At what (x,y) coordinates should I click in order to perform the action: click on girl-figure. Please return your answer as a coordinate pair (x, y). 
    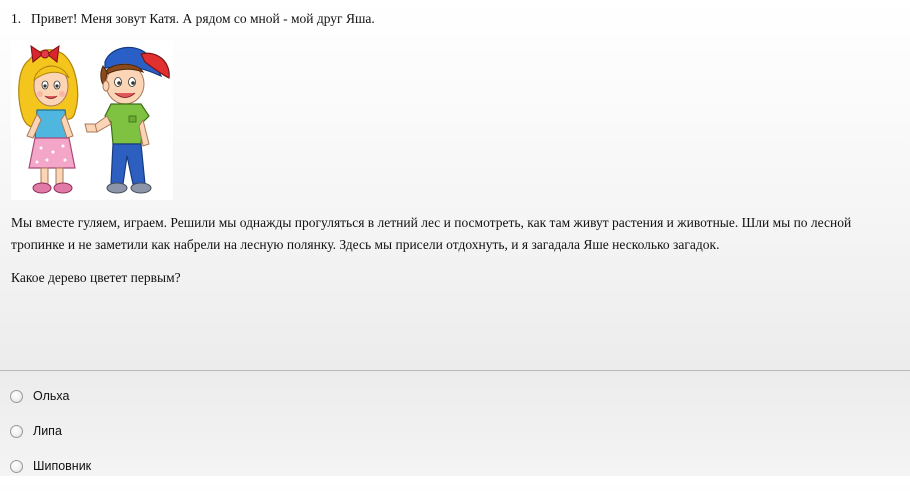
    Looking at the image, I should click on (48, 119).